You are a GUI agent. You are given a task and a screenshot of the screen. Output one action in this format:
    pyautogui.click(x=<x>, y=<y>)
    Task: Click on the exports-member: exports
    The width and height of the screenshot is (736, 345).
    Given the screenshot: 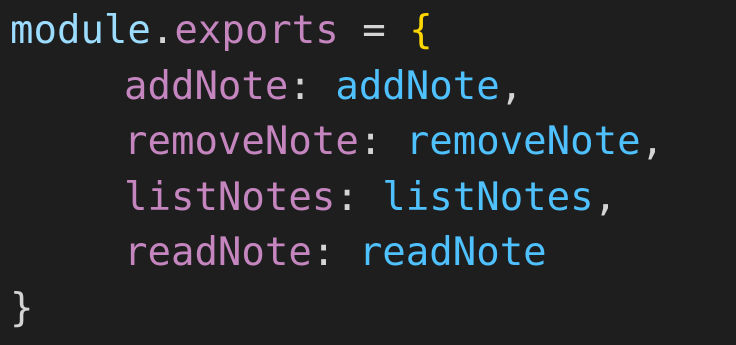 What is the action you would take?
    pyautogui.click(x=256, y=30)
    